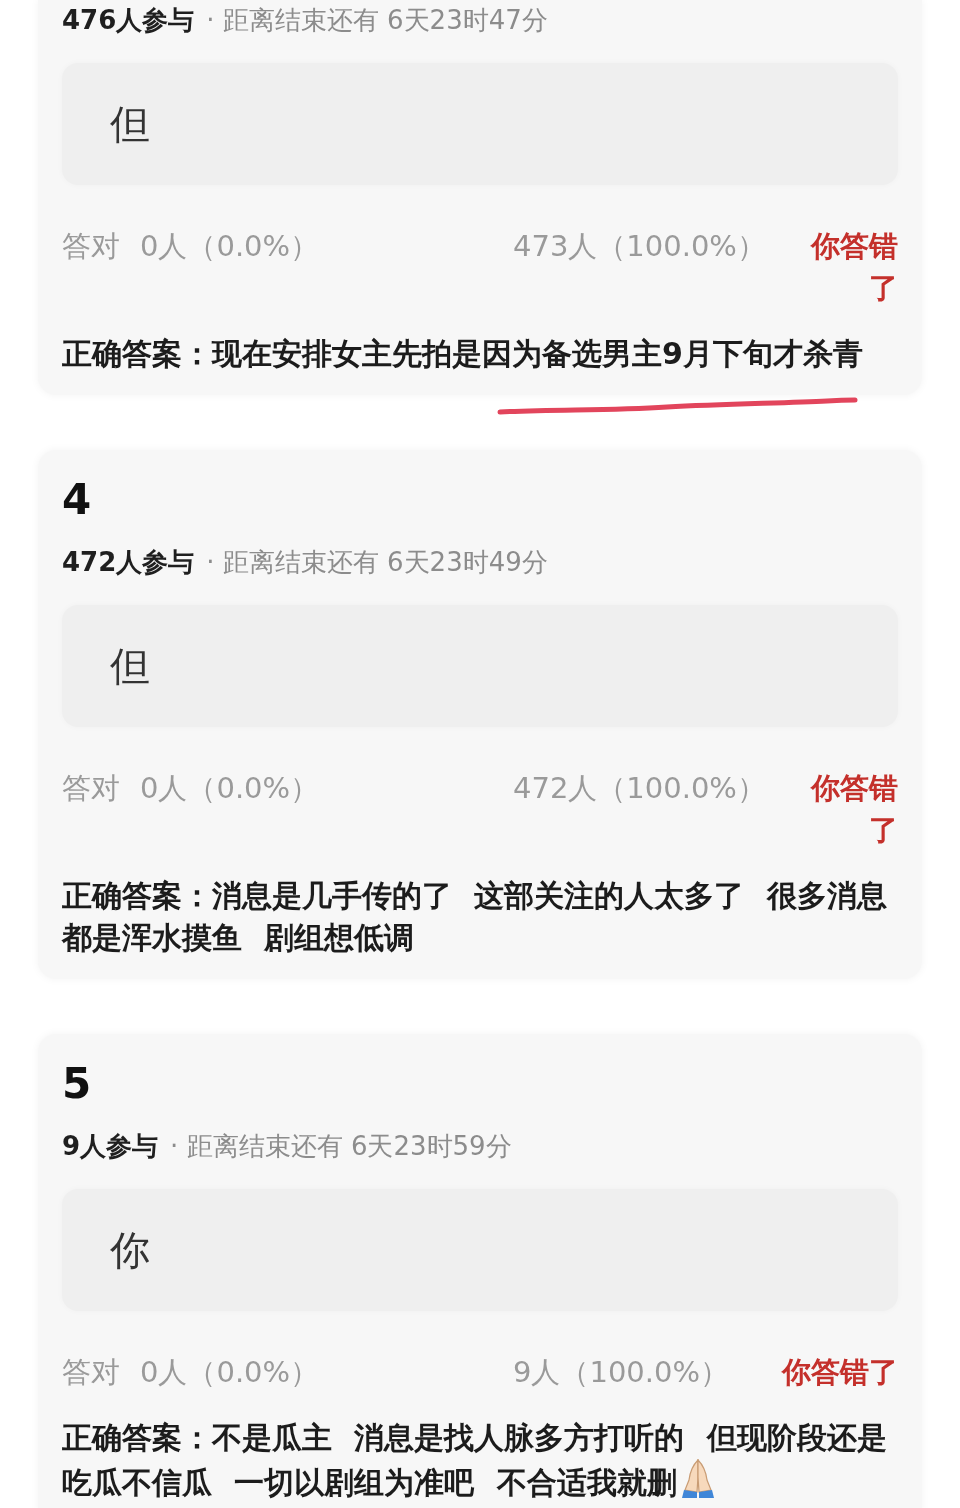 The height and width of the screenshot is (1508, 960). Describe the element at coordinates (480, 1250) in the screenshot. I see `answer-option: 你` at that location.